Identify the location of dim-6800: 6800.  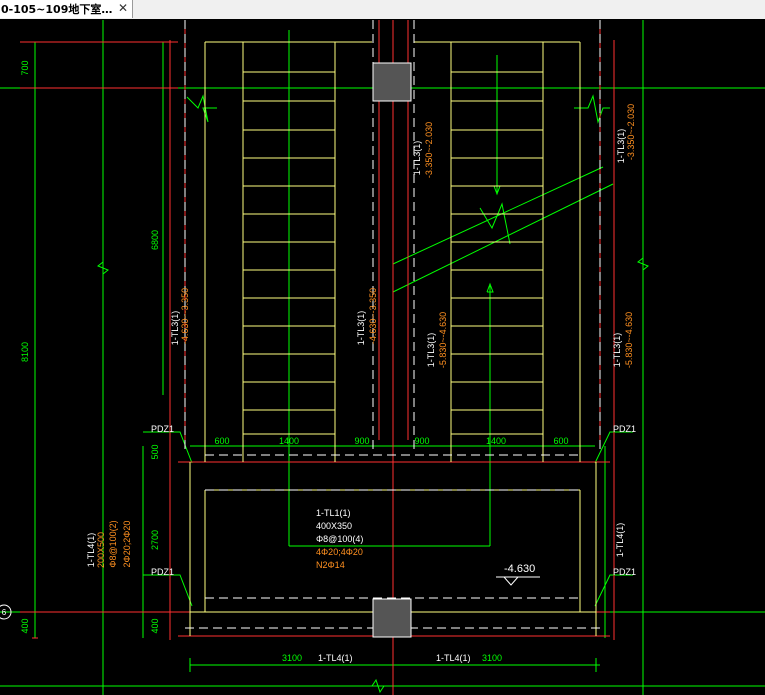
(155, 240).